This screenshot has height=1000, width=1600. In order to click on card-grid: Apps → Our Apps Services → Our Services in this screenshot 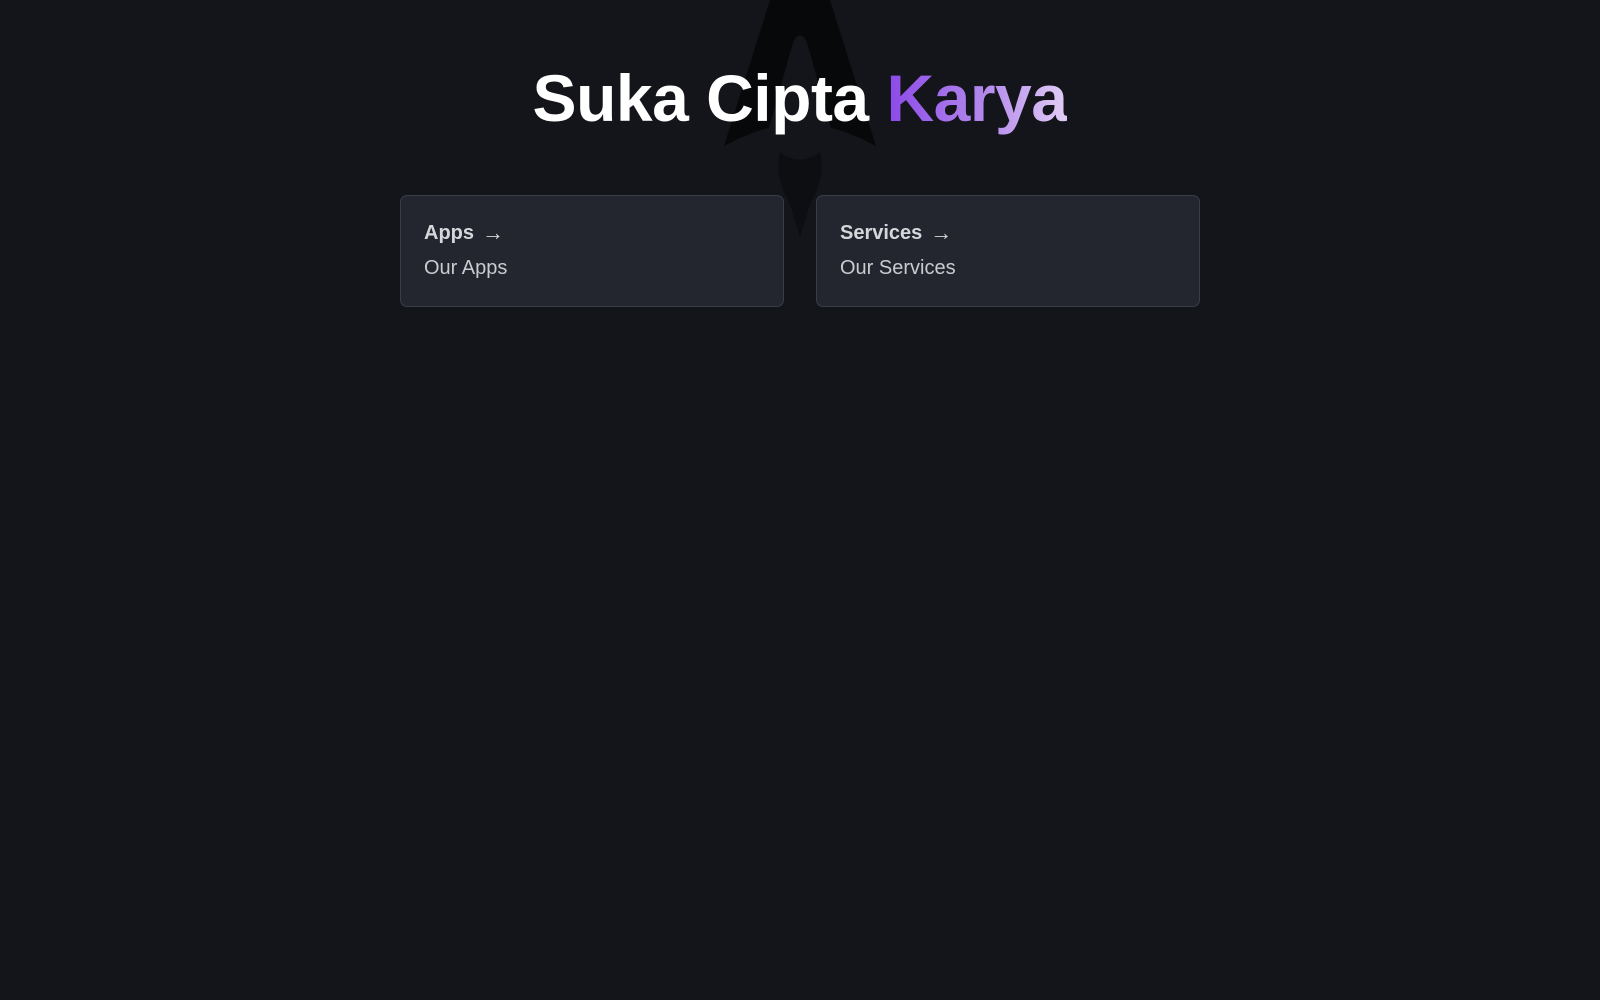, I will do `click(800, 251)`.